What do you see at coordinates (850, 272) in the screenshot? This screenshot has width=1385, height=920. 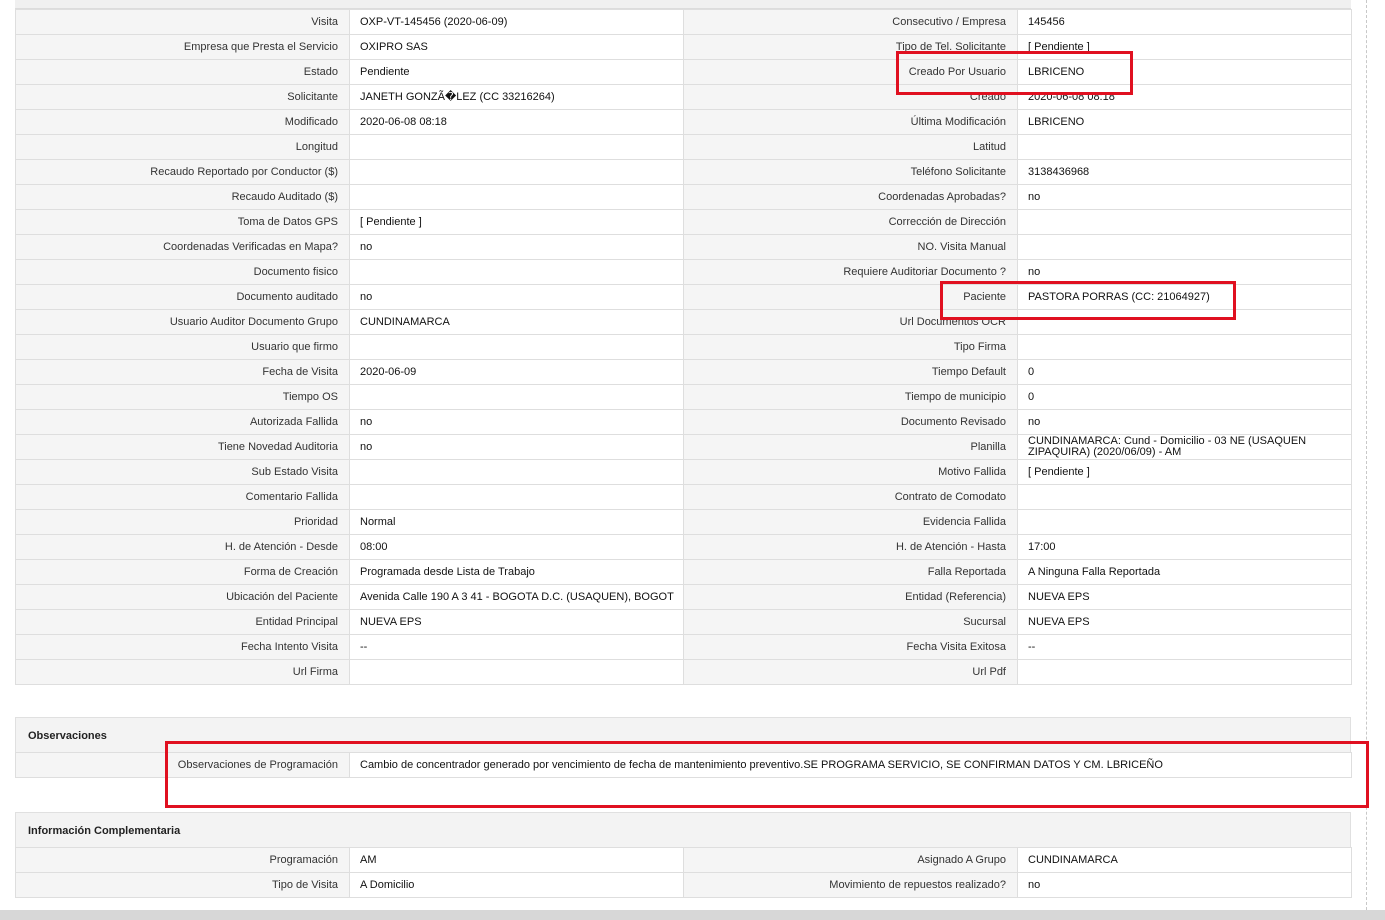 I see `field-label: Requiere Auditoriar Documento ?` at bounding box center [850, 272].